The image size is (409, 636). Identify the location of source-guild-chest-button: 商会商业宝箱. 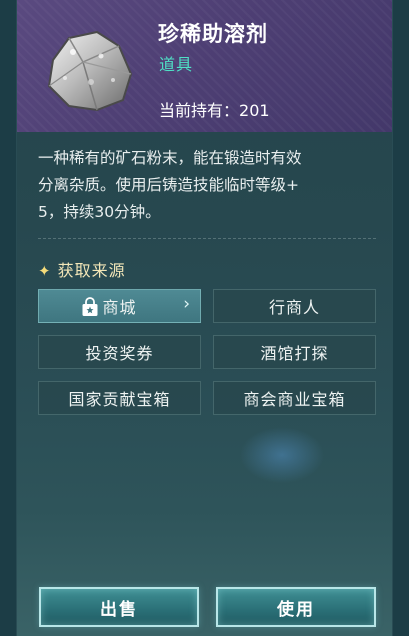
(294, 398).